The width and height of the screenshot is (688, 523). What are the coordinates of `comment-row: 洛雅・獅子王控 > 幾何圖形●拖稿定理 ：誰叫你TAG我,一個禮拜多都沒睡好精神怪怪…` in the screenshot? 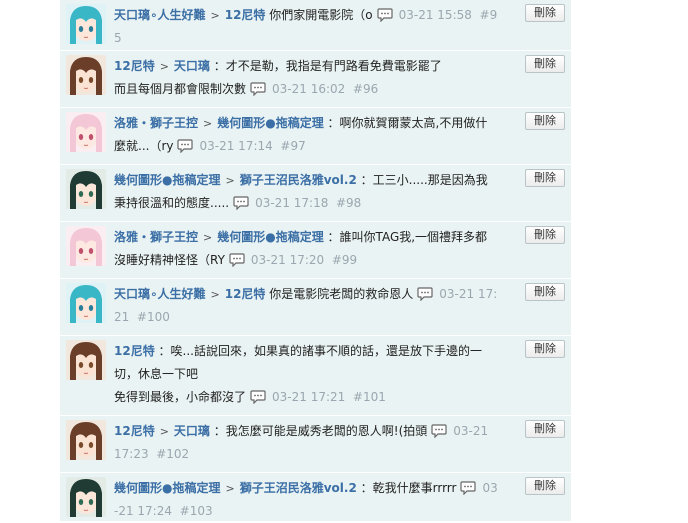 It's located at (315, 250).